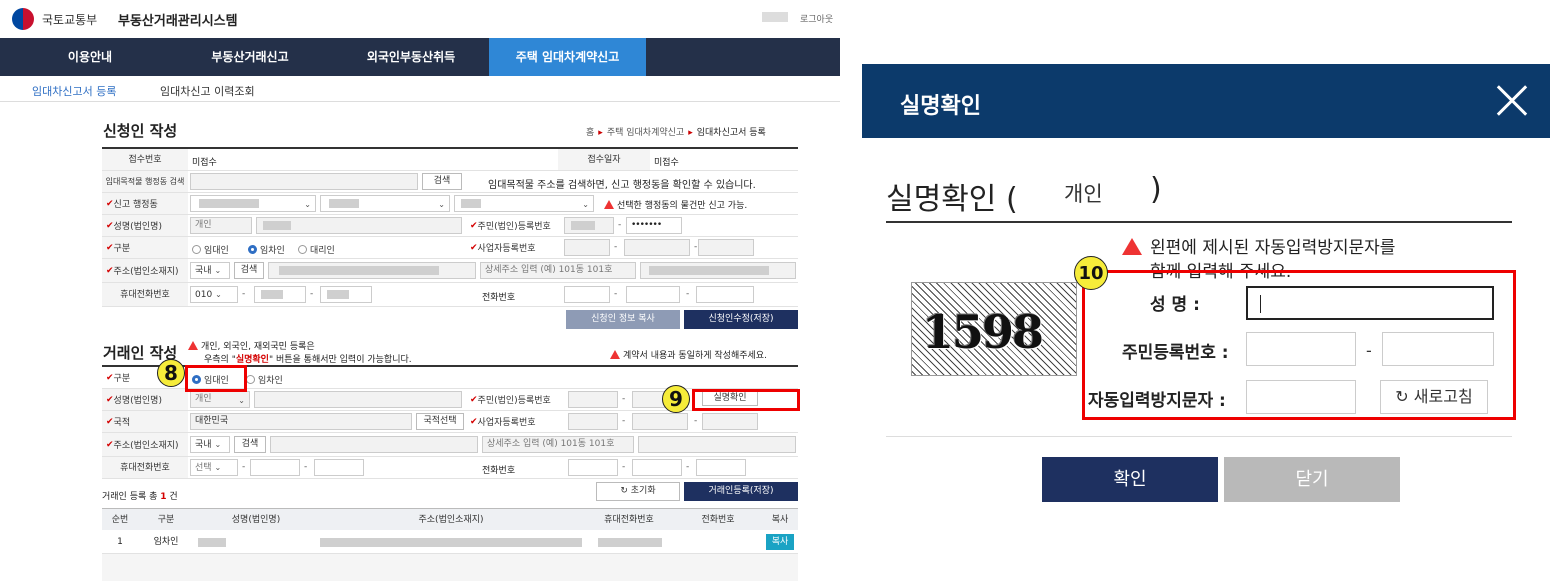 The image size is (1550, 581). What do you see at coordinates (589, 225) in the screenshot?
I see `rrn-front-input` at bounding box center [589, 225].